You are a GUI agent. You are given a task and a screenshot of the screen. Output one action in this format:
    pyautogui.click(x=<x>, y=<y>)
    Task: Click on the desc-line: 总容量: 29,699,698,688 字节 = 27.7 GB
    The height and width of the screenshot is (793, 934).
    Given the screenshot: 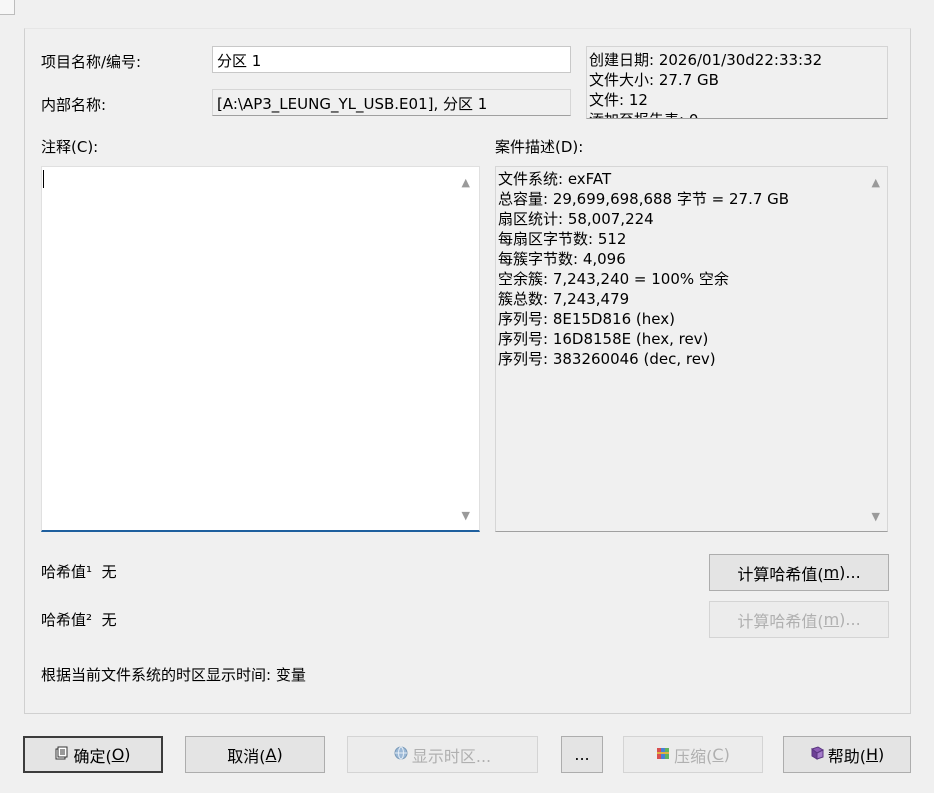 What is the action you would take?
    pyautogui.click(x=644, y=199)
    